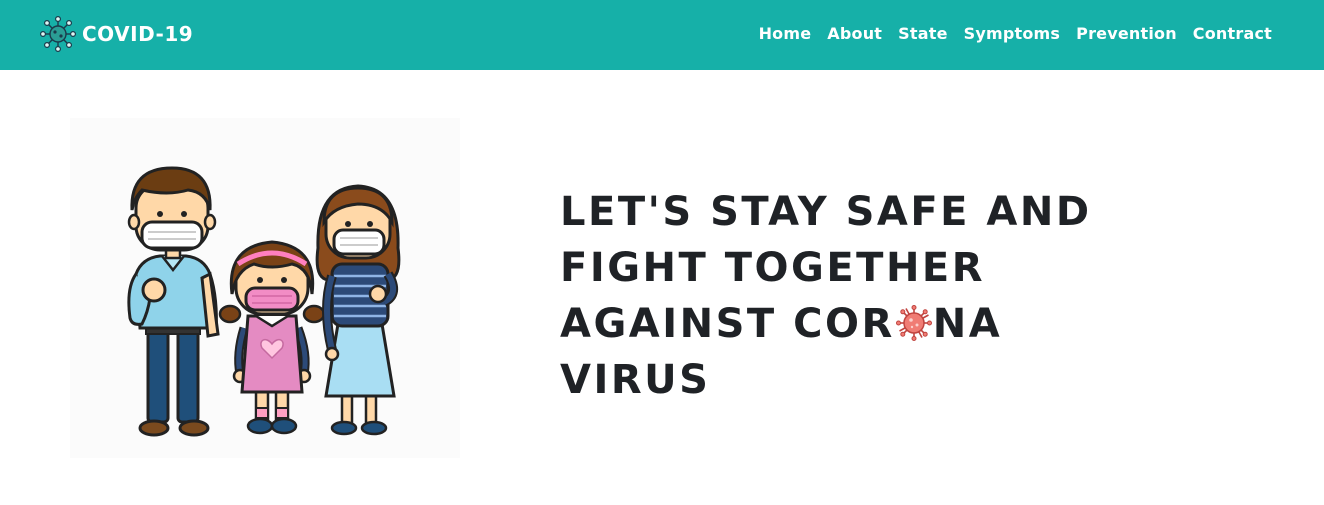 This screenshot has height=505, width=1324. I want to click on hero-heading-line-3: AGAINST COR NA, so click(930, 324).